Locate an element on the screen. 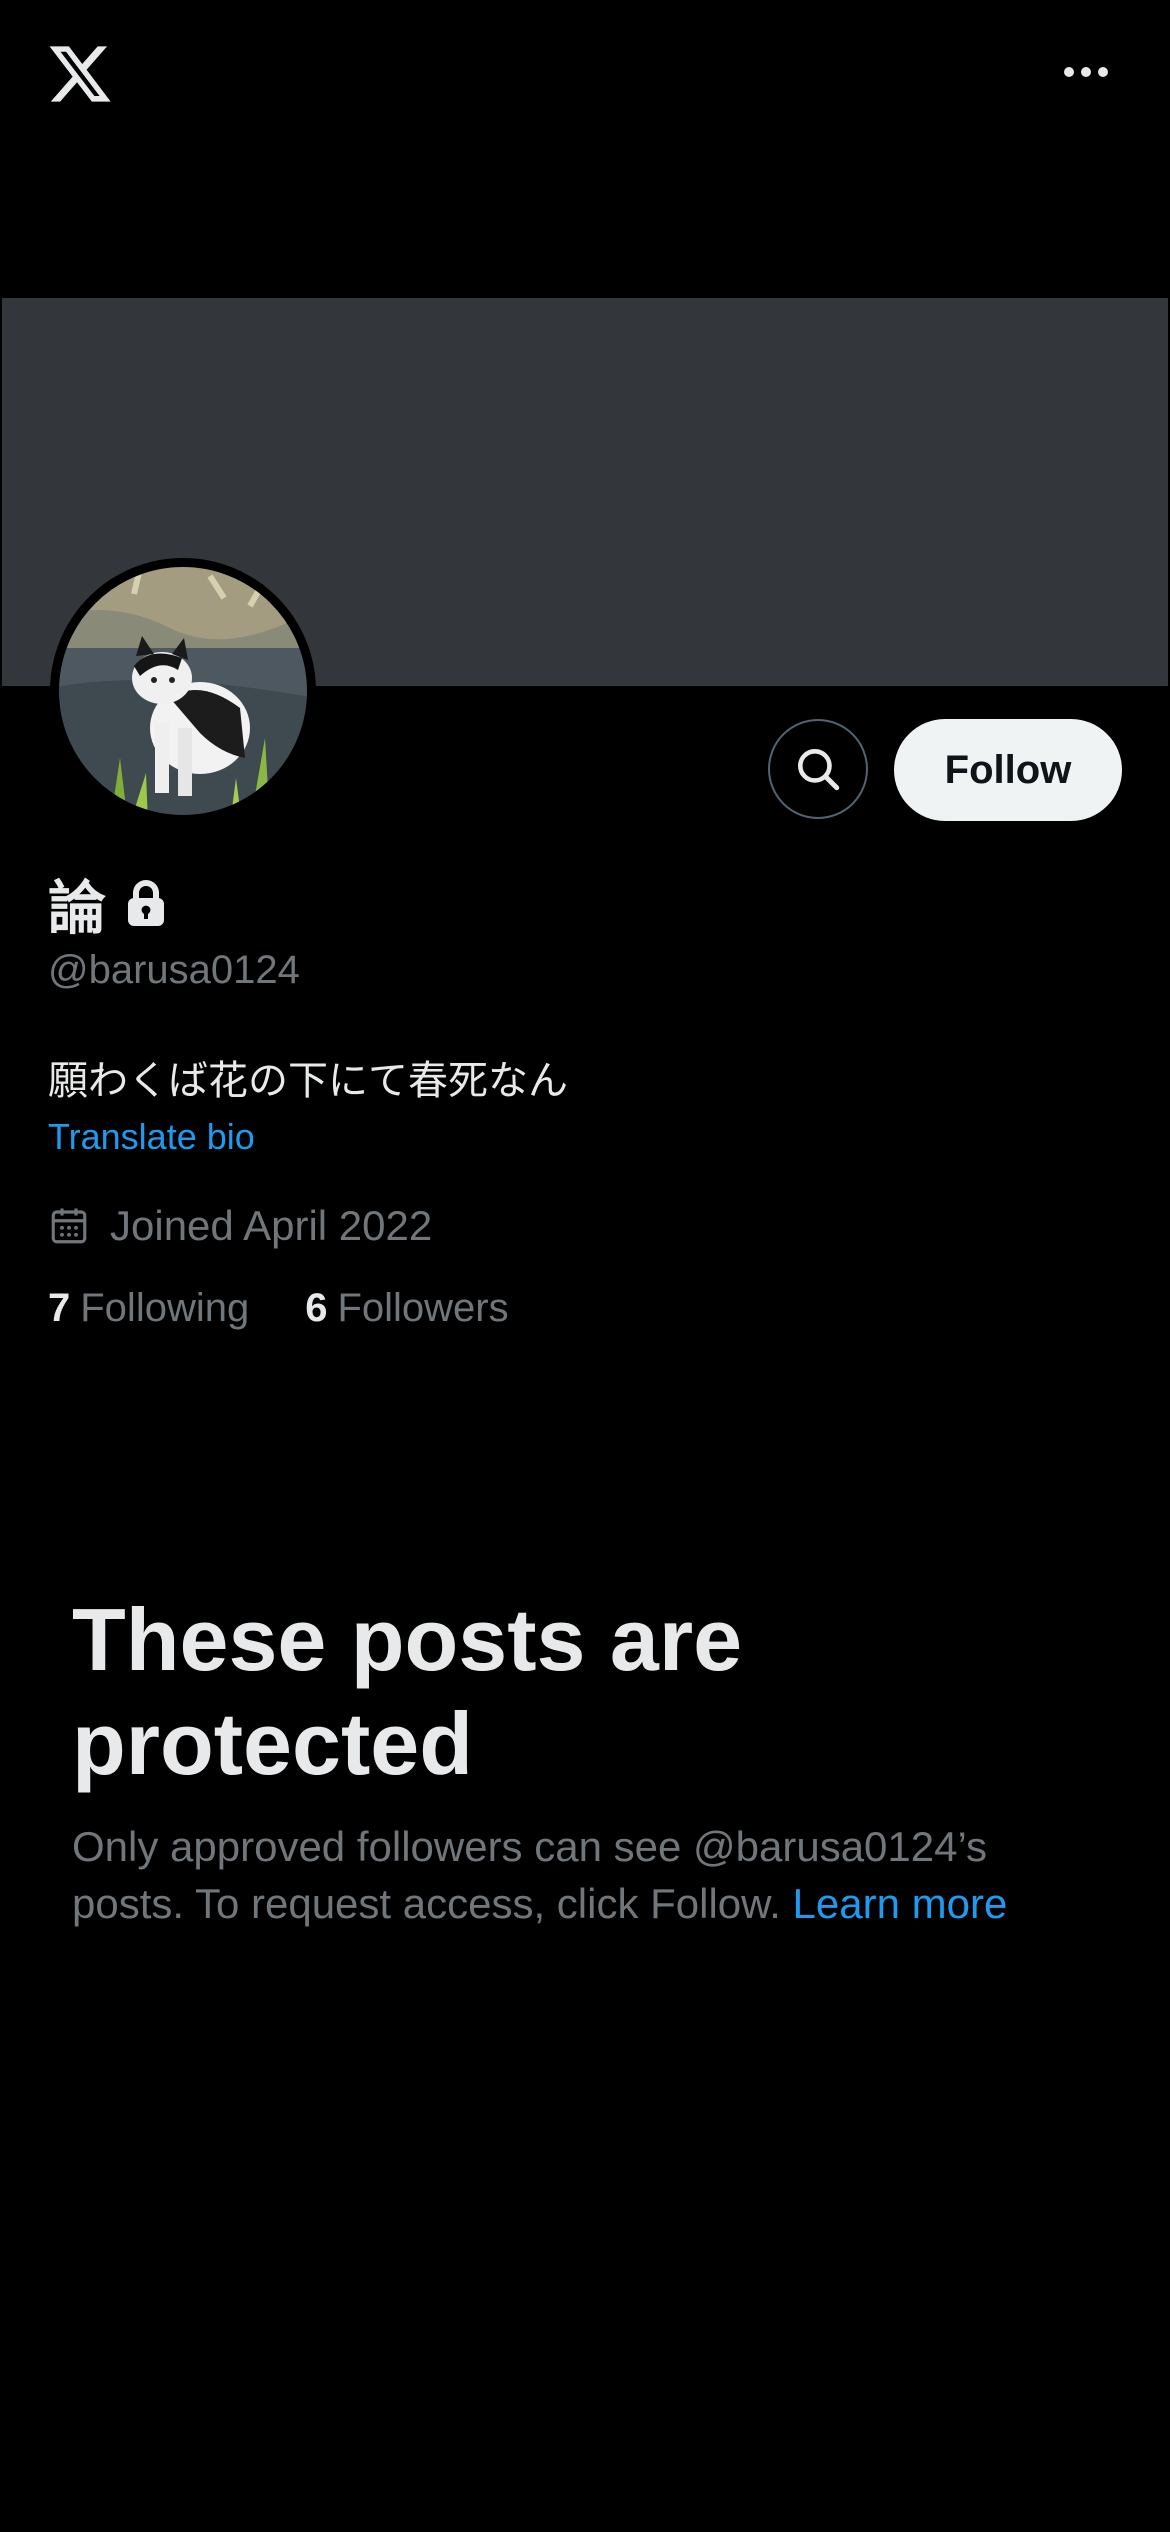 Image resolution: width=1170 pixels, height=2532 pixels. follow-stats: 7 Following 6 Followers is located at coordinates (278, 1308).